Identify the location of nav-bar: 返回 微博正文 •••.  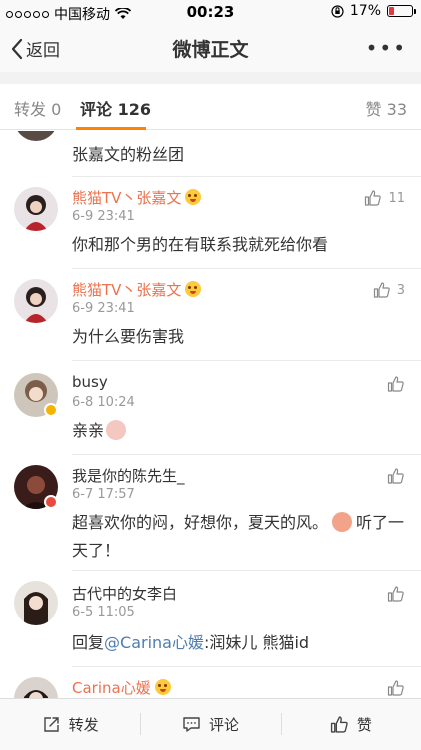
(210, 48).